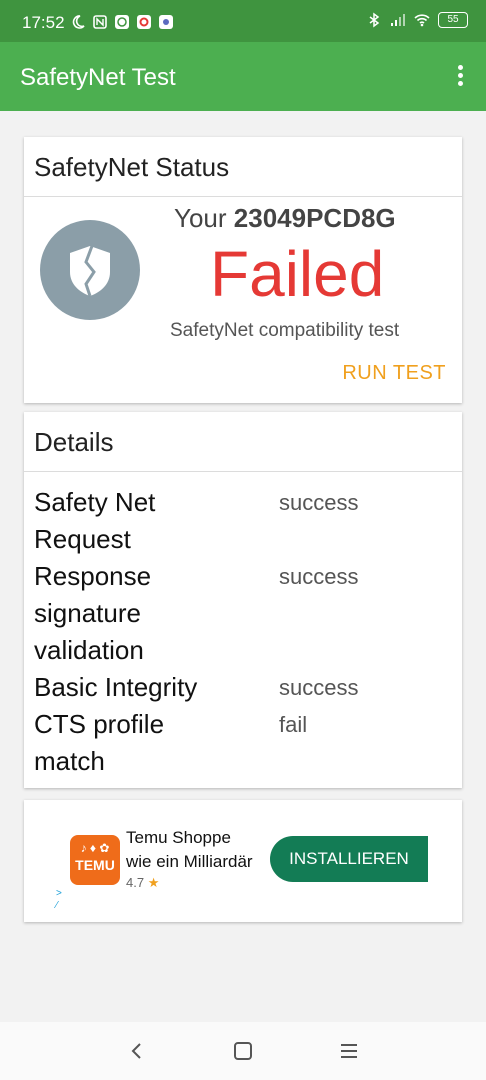 The height and width of the screenshot is (1080, 486). I want to click on detail-key-line: signature, so click(87, 613).